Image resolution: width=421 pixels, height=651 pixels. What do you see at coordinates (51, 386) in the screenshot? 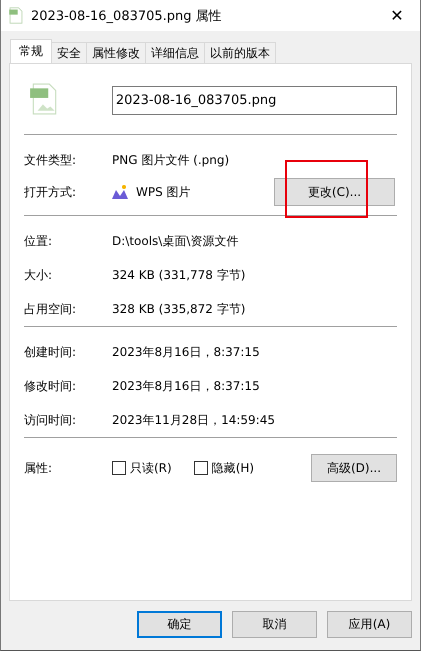
I see `field-label: 修改时间:` at bounding box center [51, 386].